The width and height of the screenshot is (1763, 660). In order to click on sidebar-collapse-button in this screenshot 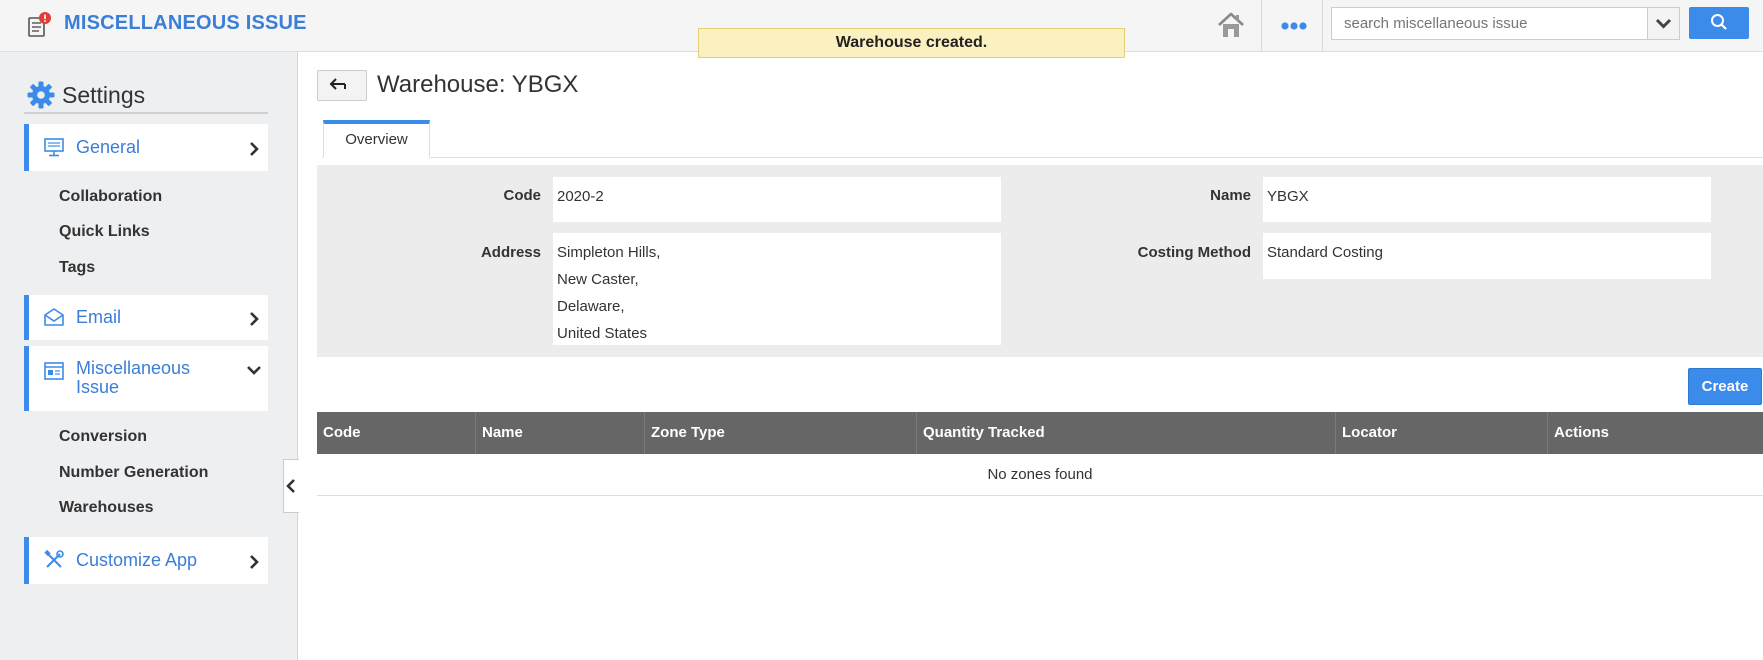, I will do `click(291, 486)`.